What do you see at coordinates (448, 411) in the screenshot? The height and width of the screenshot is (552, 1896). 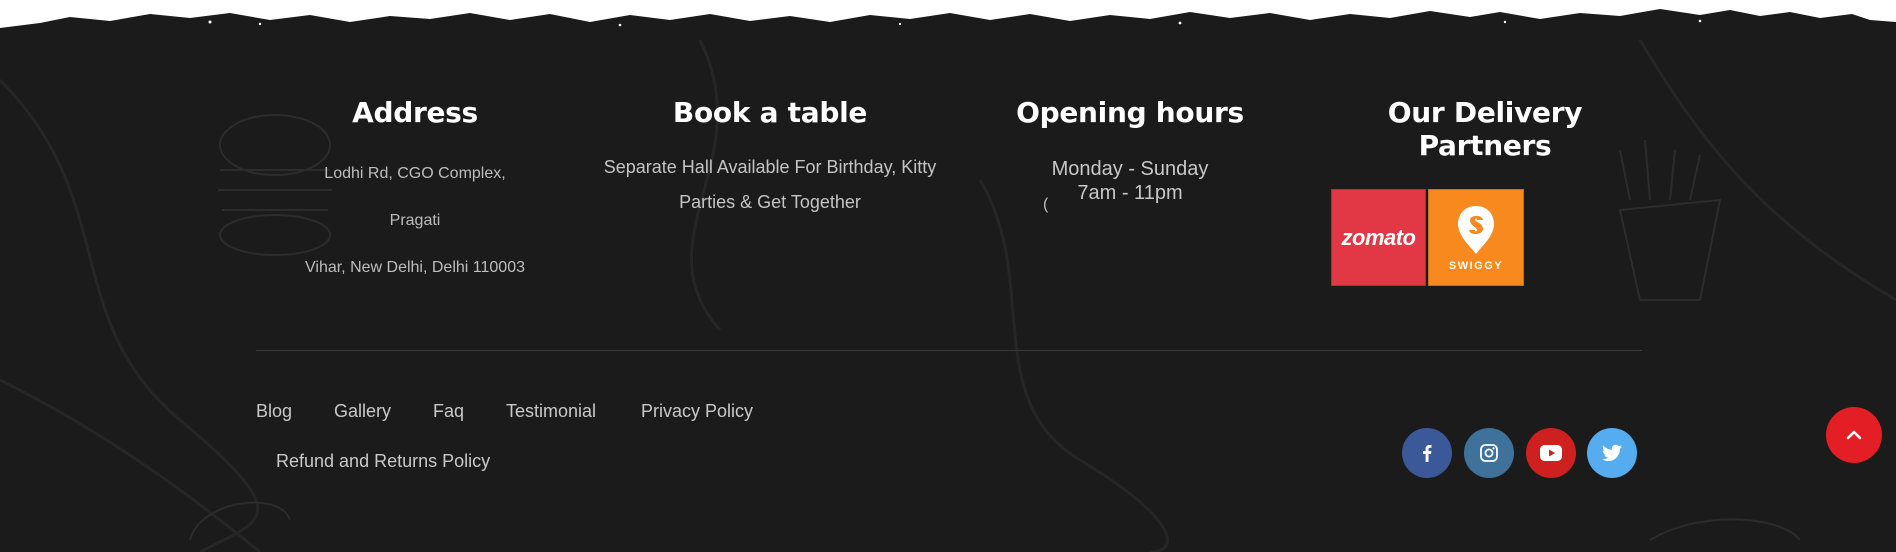 I see `footer-link-faq: Faq` at bounding box center [448, 411].